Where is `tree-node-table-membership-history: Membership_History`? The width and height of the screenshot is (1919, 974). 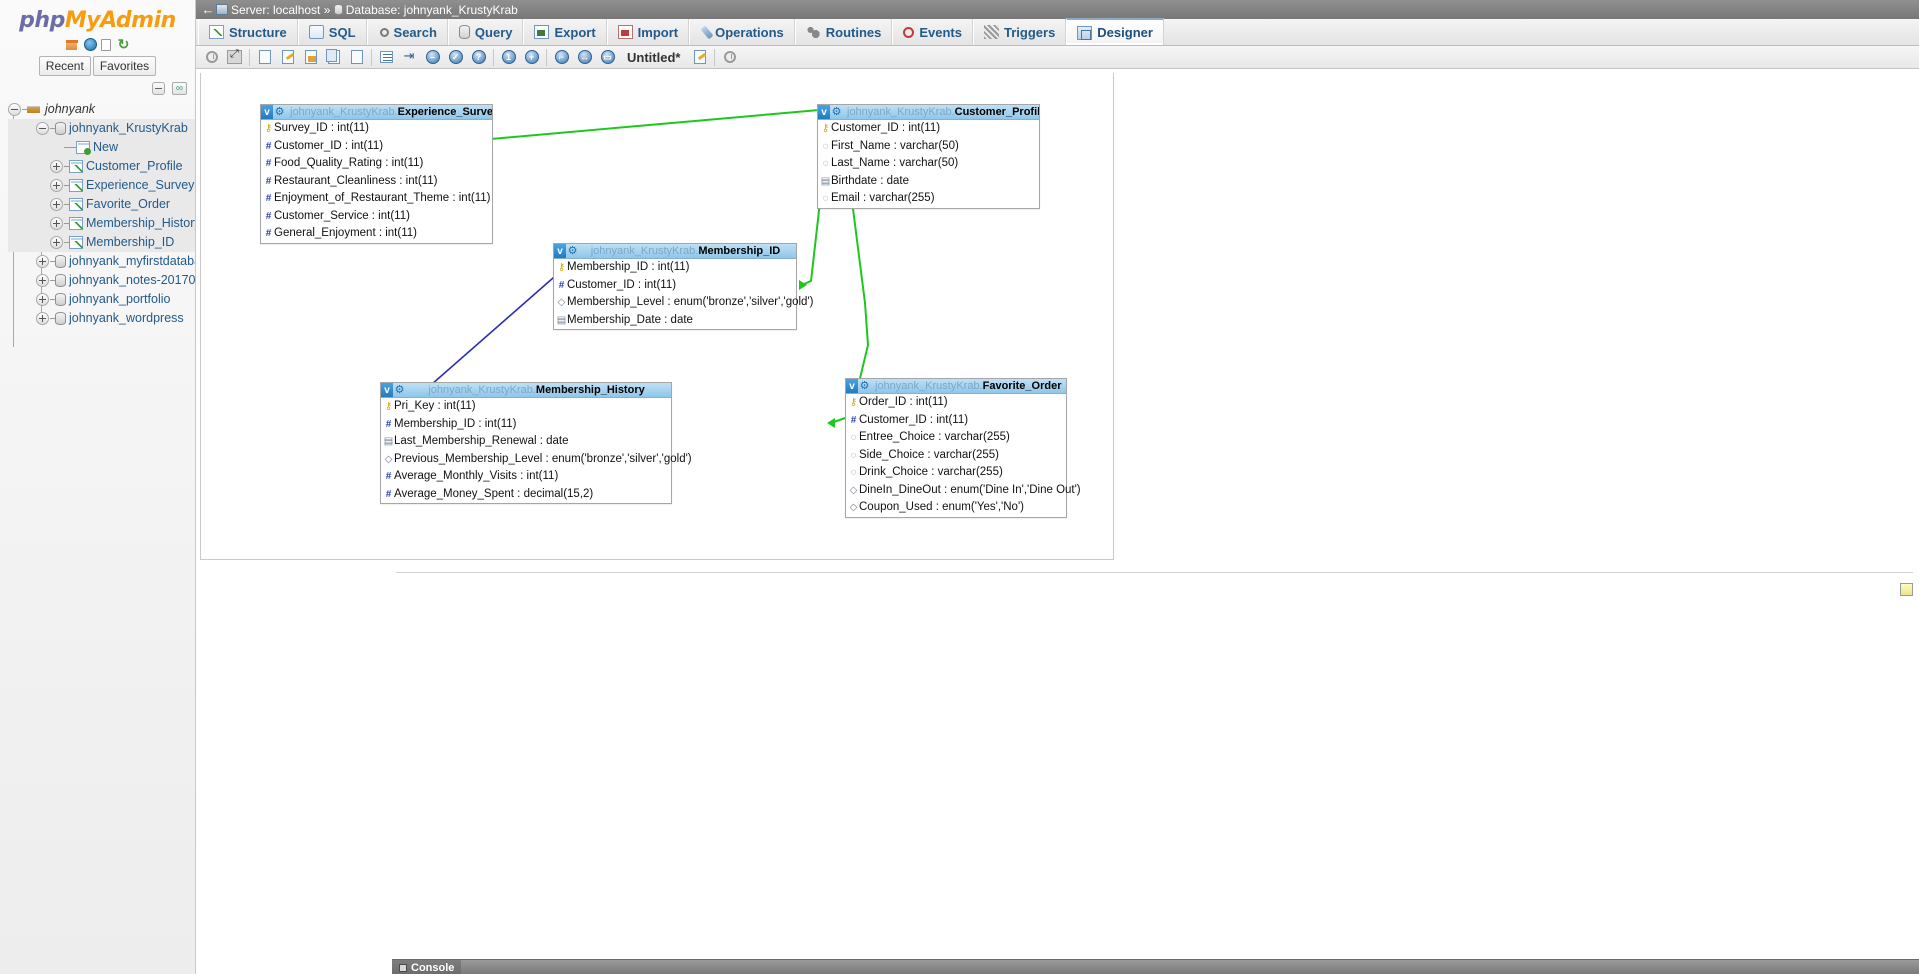
tree-node-table-membership-history: Membership_History is located at coordinates (101, 223).